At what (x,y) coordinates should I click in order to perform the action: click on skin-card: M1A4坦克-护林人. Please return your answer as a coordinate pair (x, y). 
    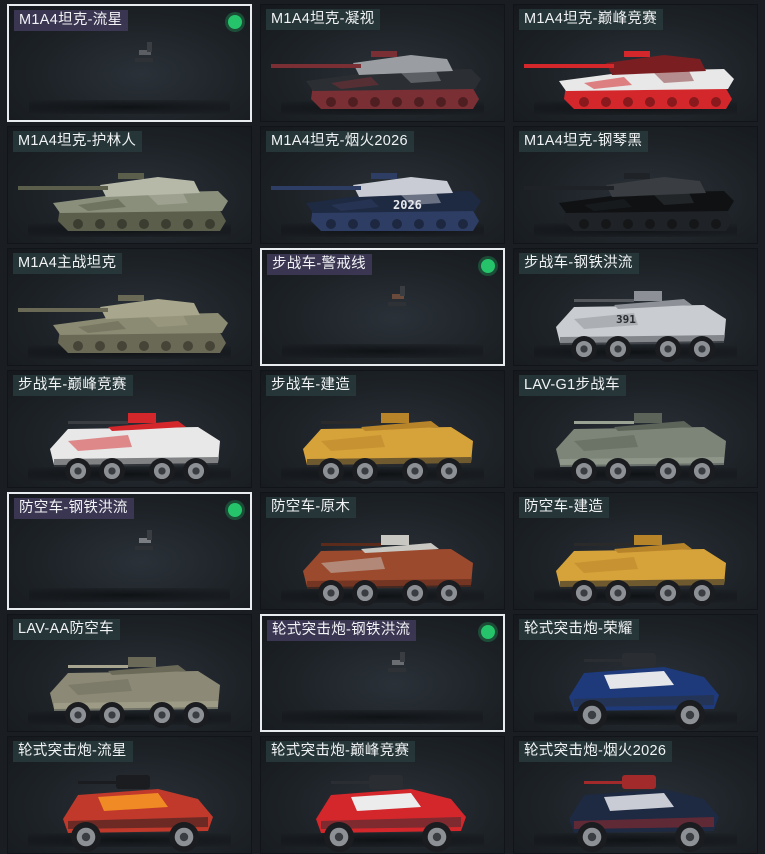
    Looking at the image, I should click on (129, 185).